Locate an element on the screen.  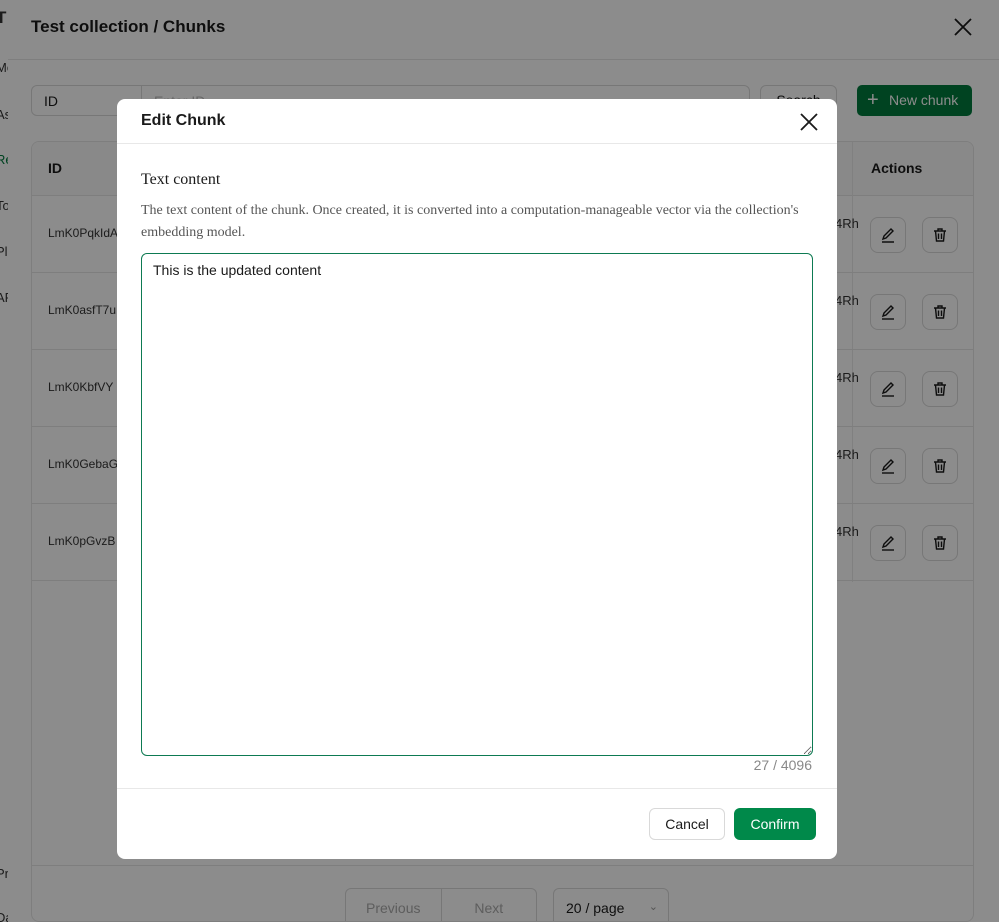
dialog-header: Edit Chunk is located at coordinates (477, 121).